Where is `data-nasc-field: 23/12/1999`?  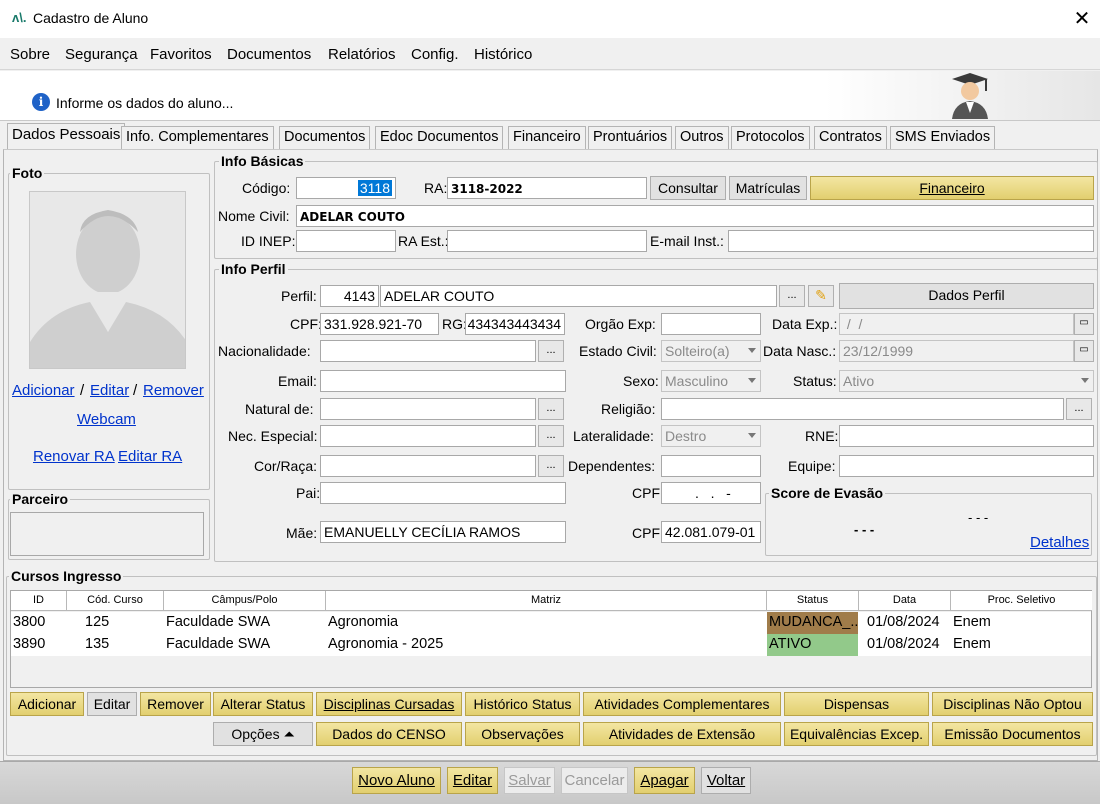
data-nasc-field: 23/12/1999 is located at coordinates (956, 351).